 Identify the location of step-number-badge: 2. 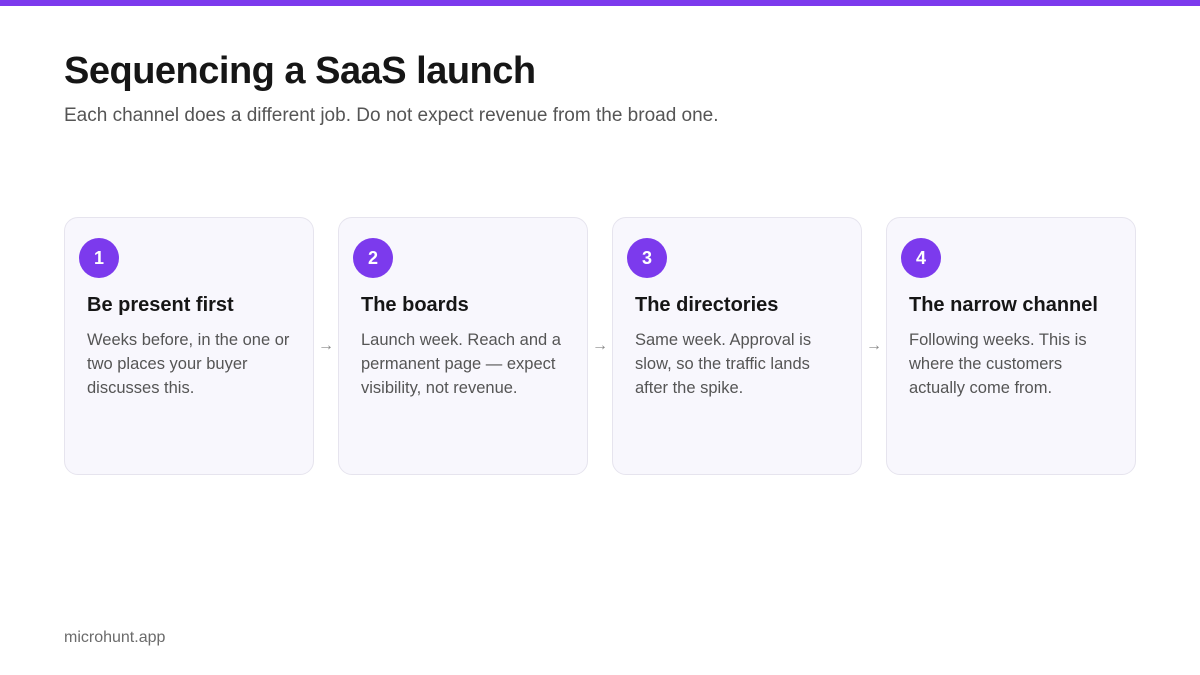
(373, 258).